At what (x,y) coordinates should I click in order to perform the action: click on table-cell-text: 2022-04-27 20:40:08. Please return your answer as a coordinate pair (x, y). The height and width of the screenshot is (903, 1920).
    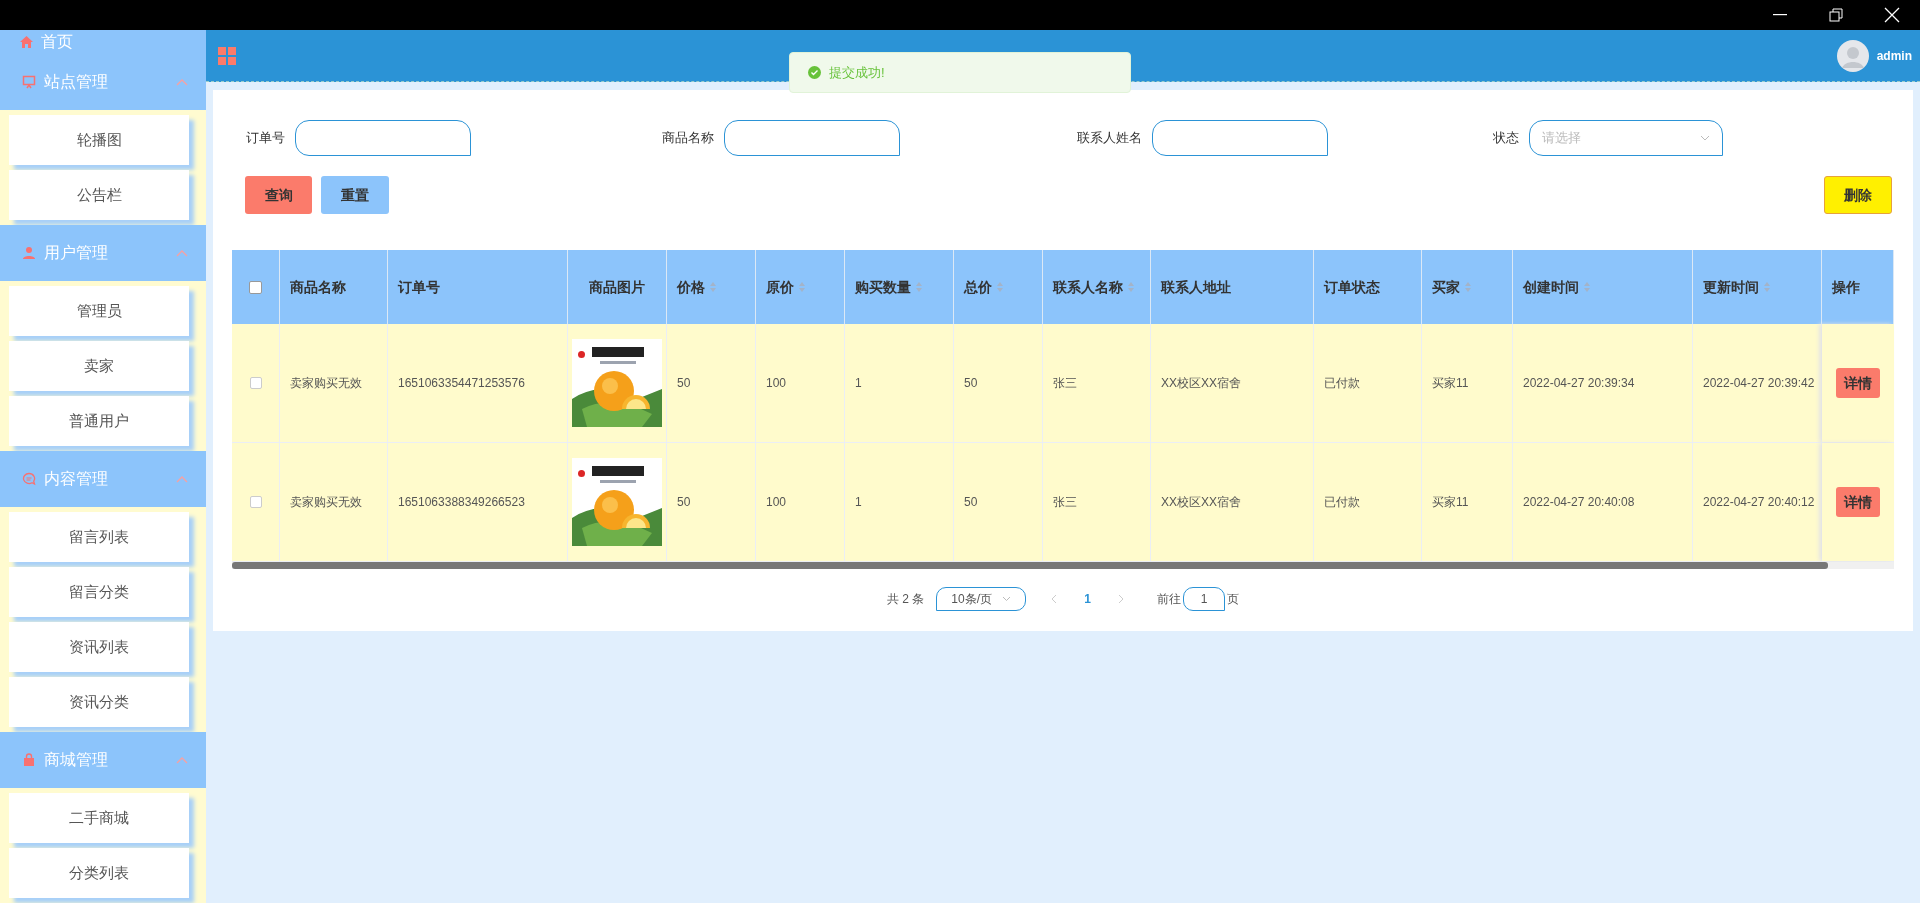
    Looking at the image, I should click on (1579, 502).